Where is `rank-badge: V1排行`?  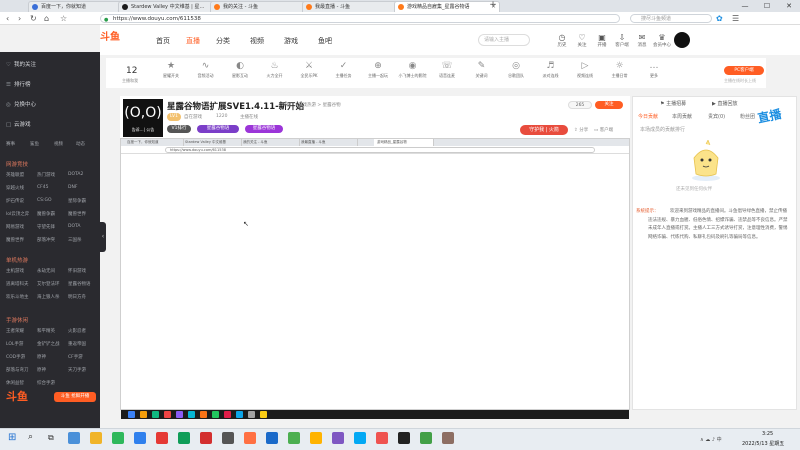 rank-badge: V1排行 is located at coordinates (179, 129).